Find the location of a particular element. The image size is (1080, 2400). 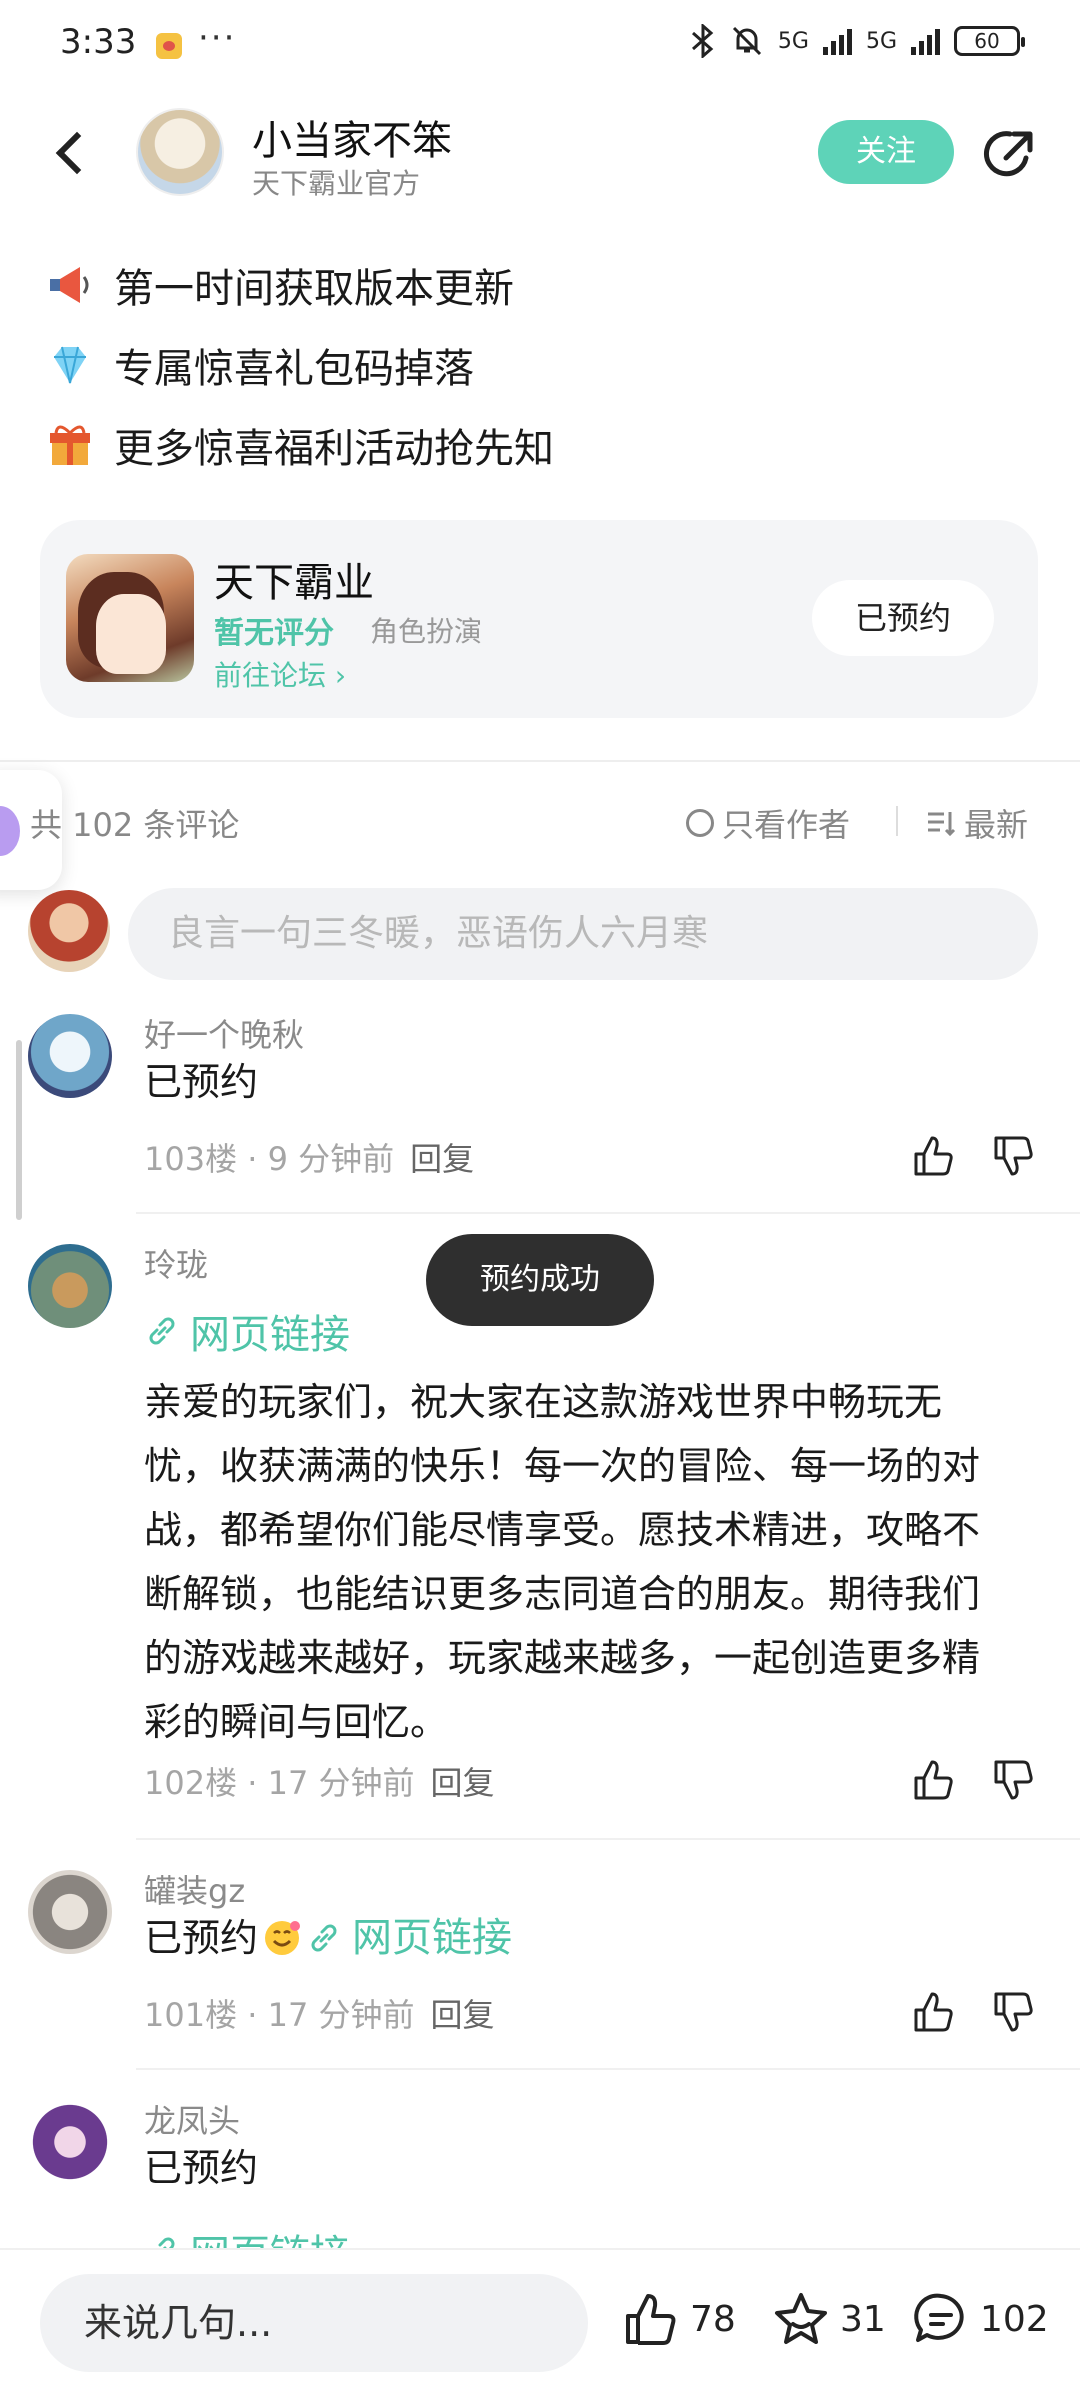

forum-link: 前往论坛 › is located at coordinates (280, 674).